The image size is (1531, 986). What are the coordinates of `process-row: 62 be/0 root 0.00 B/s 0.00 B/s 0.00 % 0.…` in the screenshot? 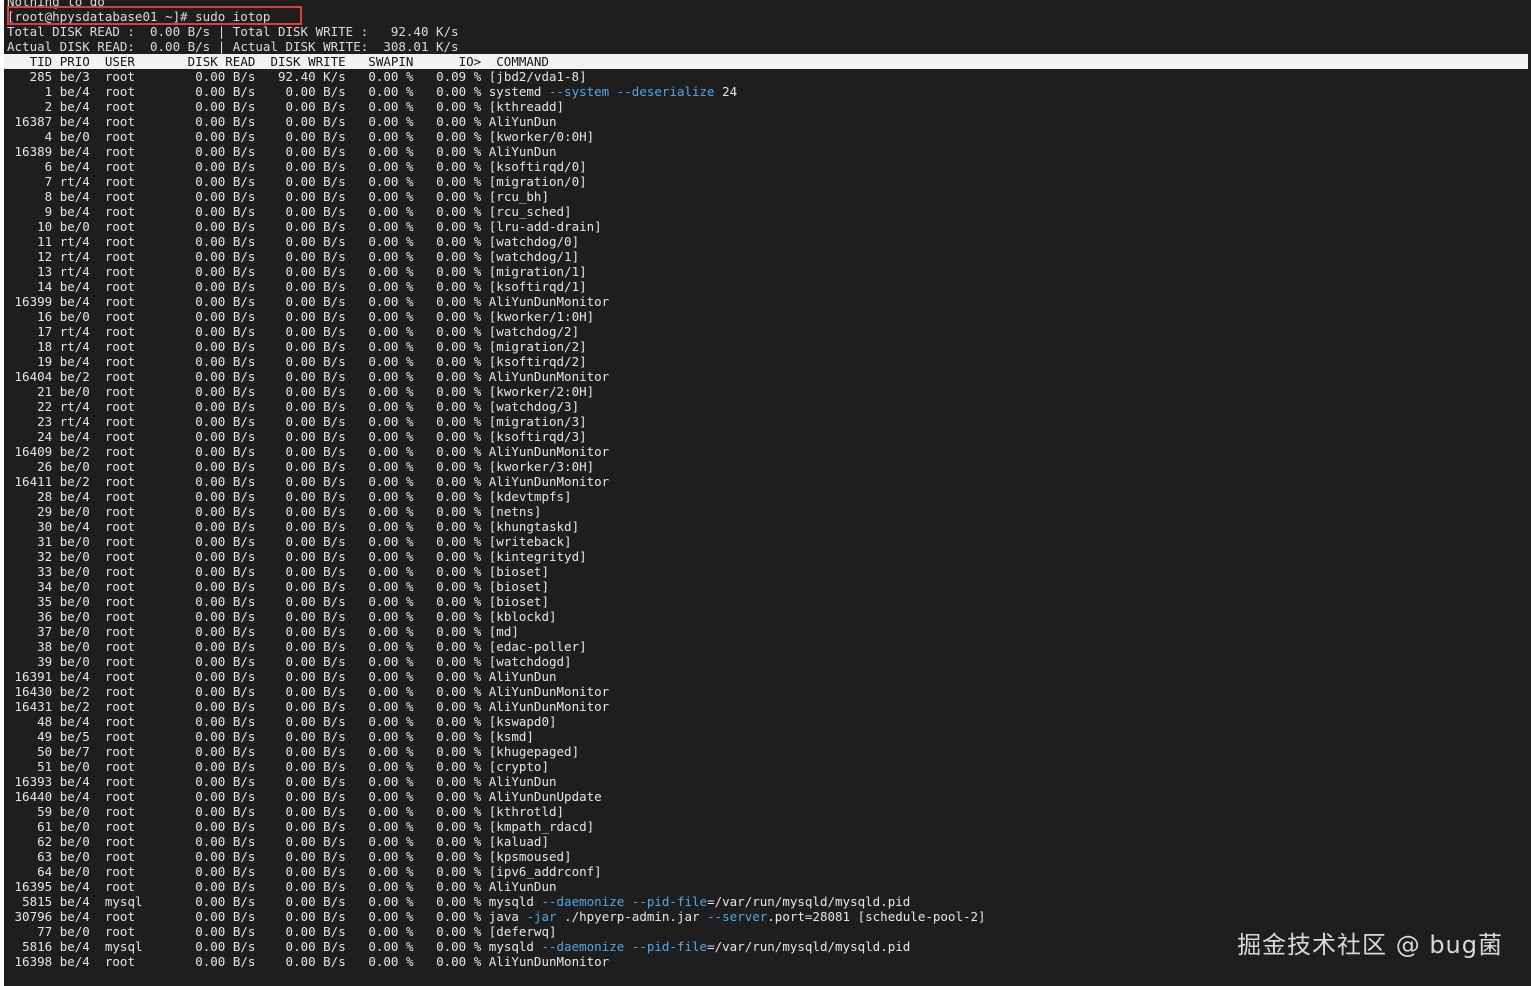 It's located at (767, 841).